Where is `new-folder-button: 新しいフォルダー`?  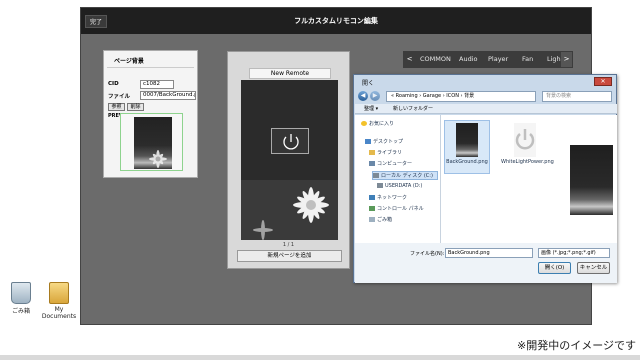
new-folder-button: 新しいフォルダー is located at coordinates (413, 109).